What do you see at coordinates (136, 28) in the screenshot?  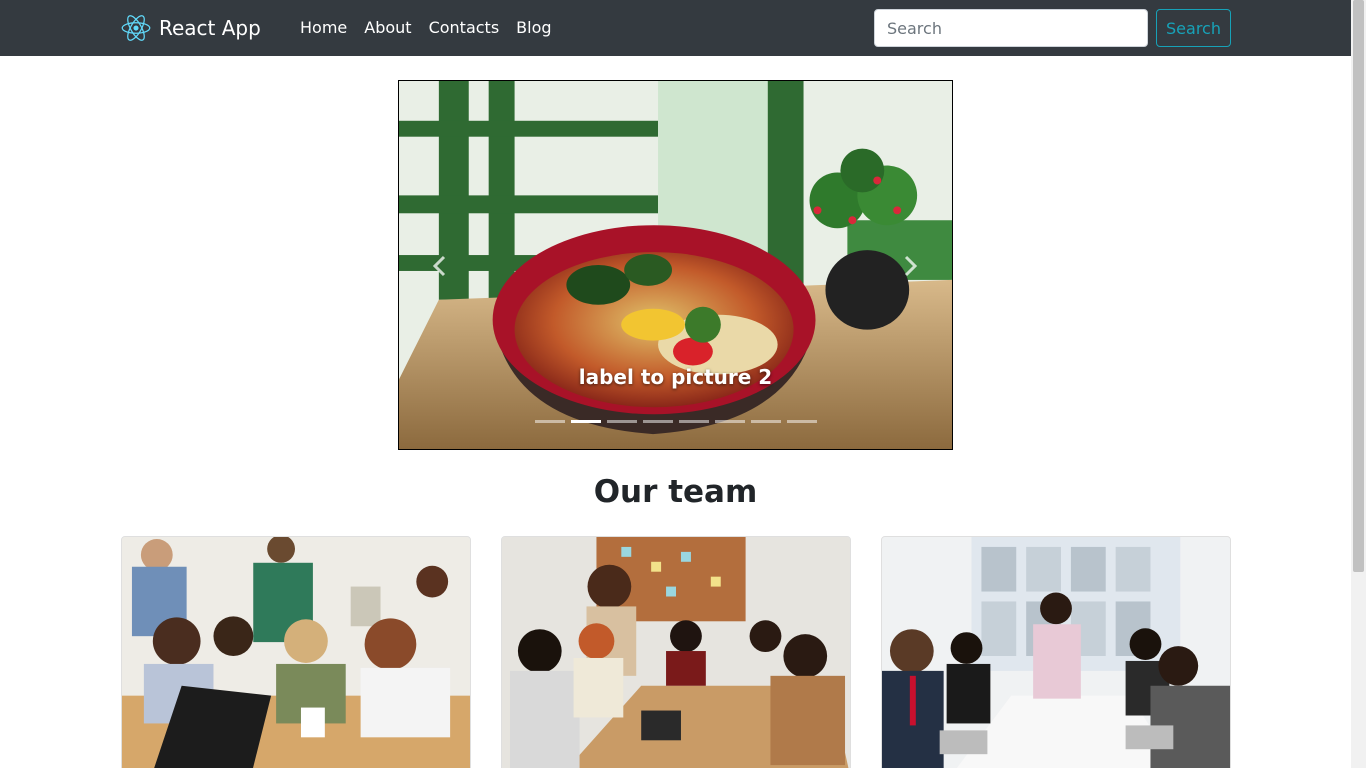 I see `react-logo-icon` at bounding box center [136, 28].